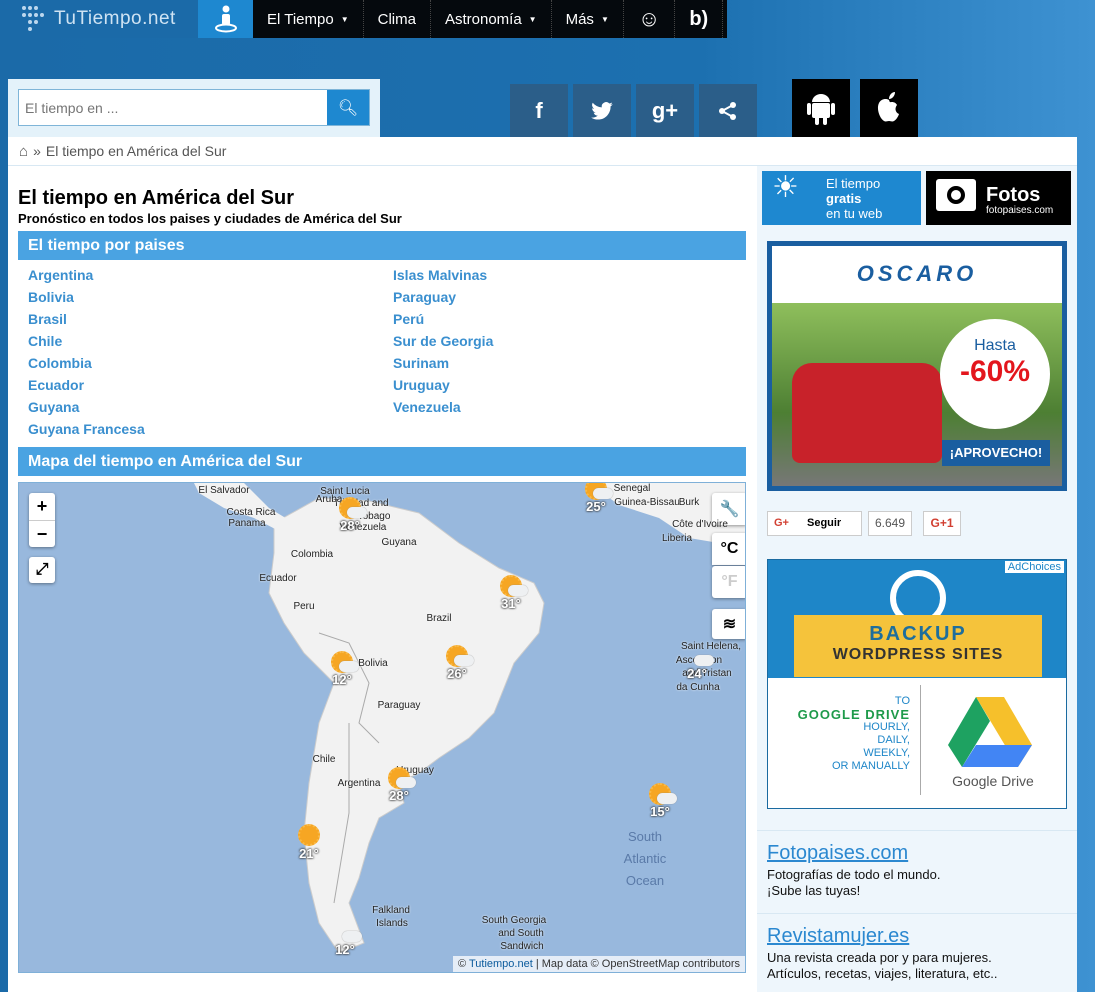 This screenshot has height=992, width=1095. I want to click on weather-marker: 25°, so click(597, 498).